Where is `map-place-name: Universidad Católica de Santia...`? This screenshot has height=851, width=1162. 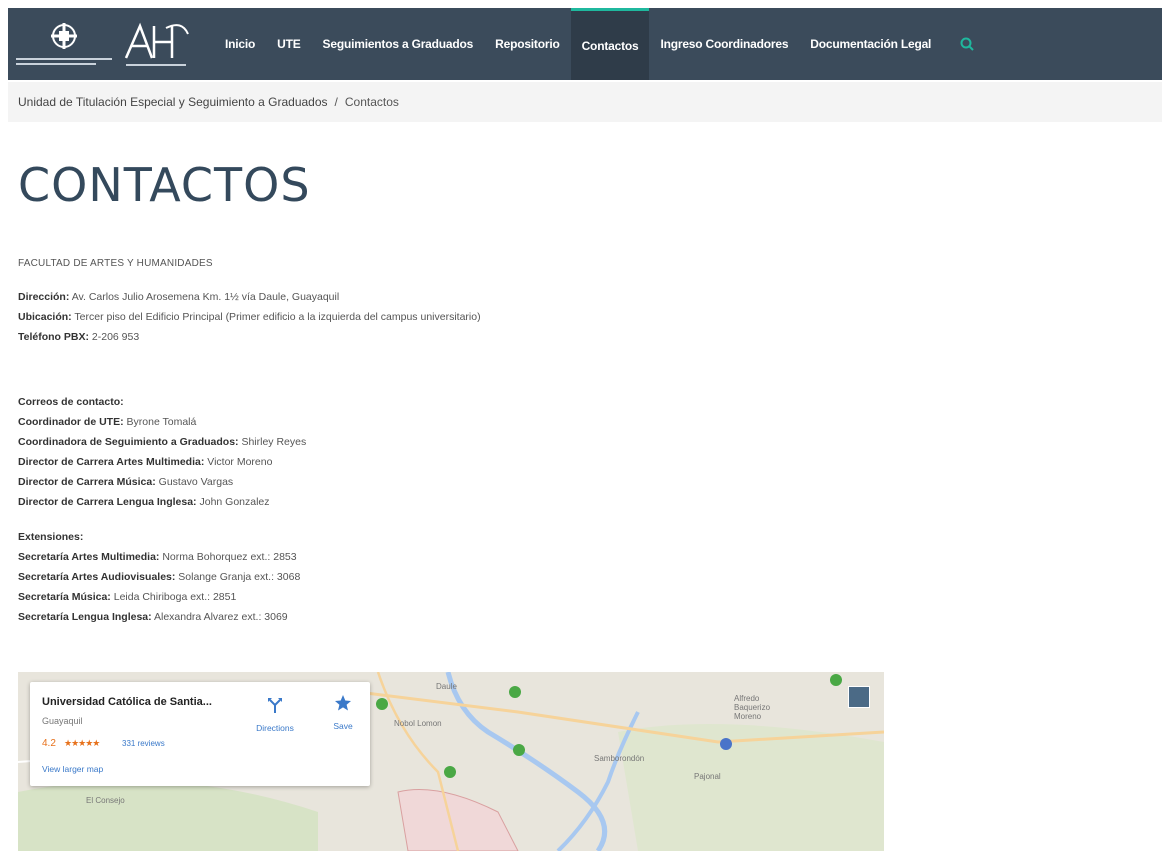
map-place-name: Universidad Católica de Santia... is located at coordinates (127, 702).